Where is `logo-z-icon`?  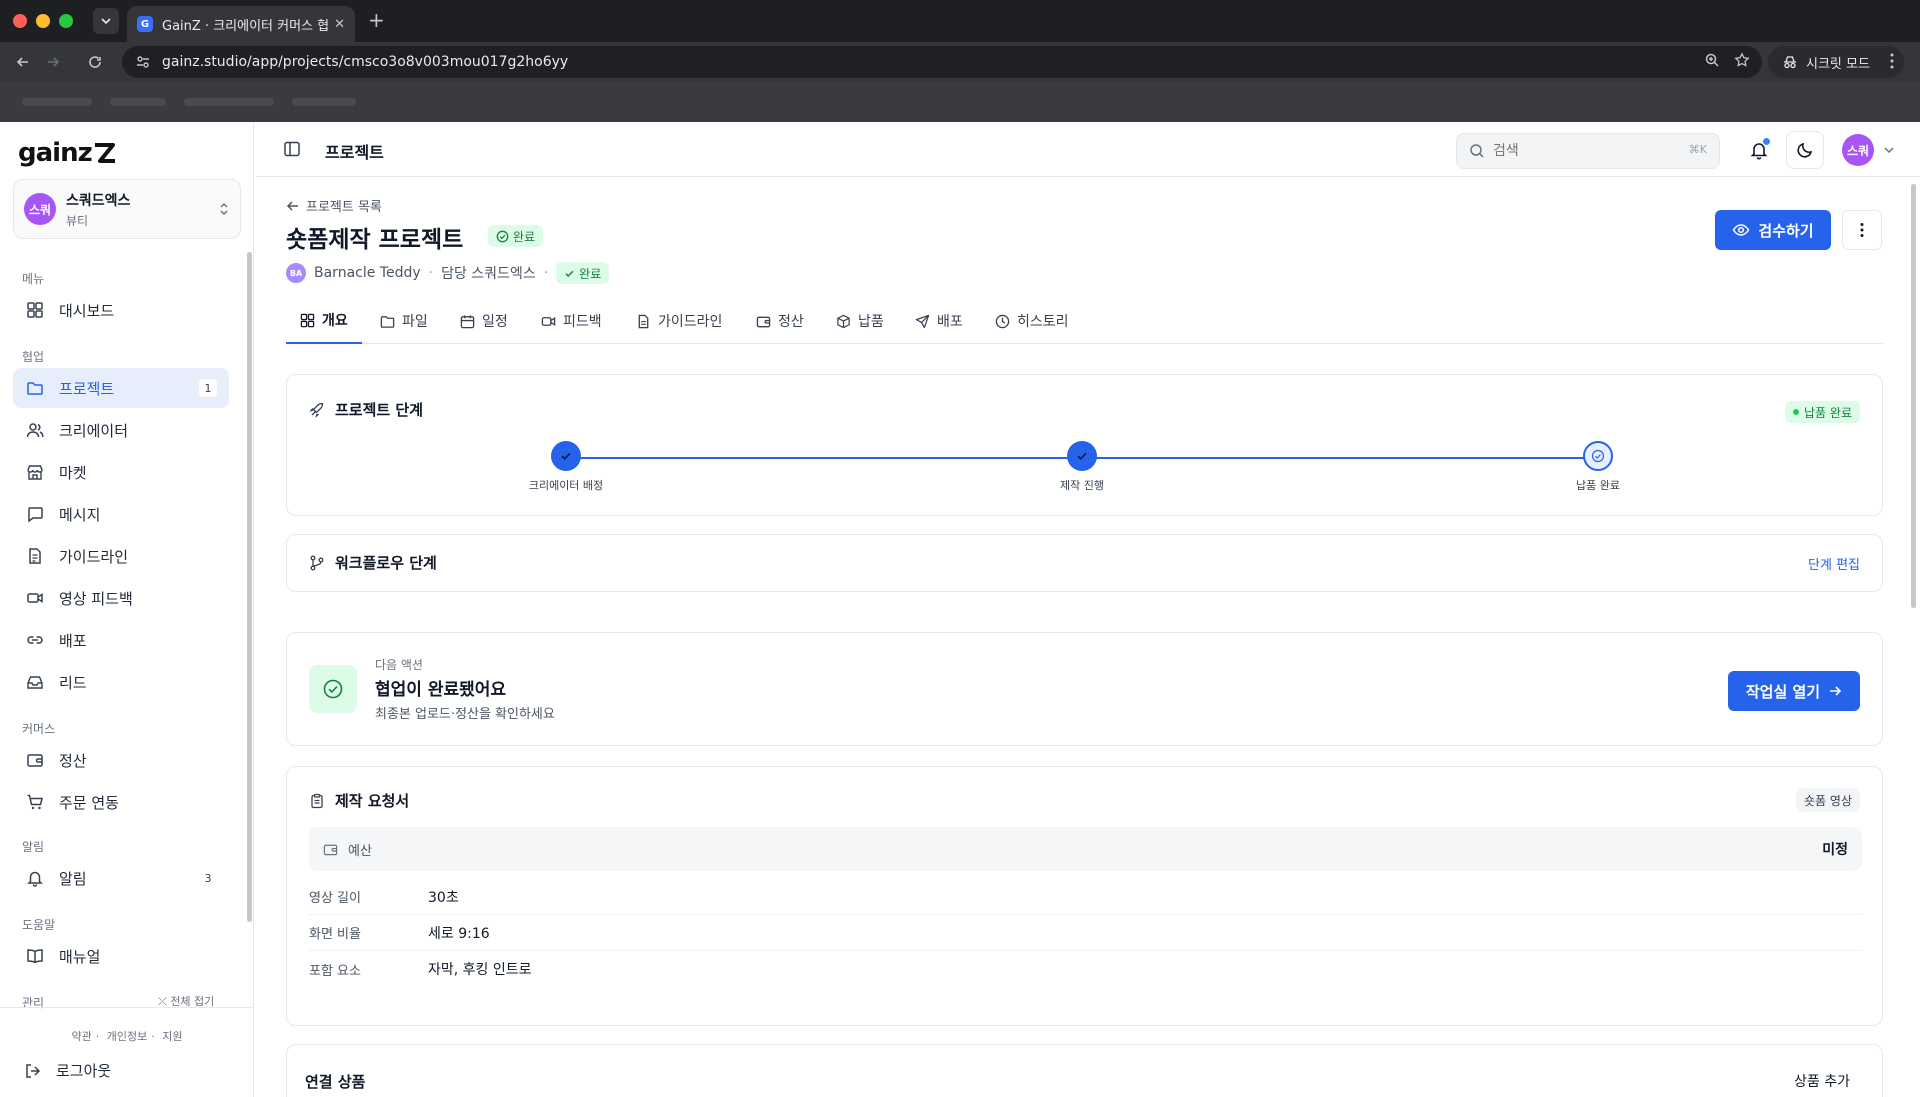 logo-z-icon is located at coordinates (104, 153).